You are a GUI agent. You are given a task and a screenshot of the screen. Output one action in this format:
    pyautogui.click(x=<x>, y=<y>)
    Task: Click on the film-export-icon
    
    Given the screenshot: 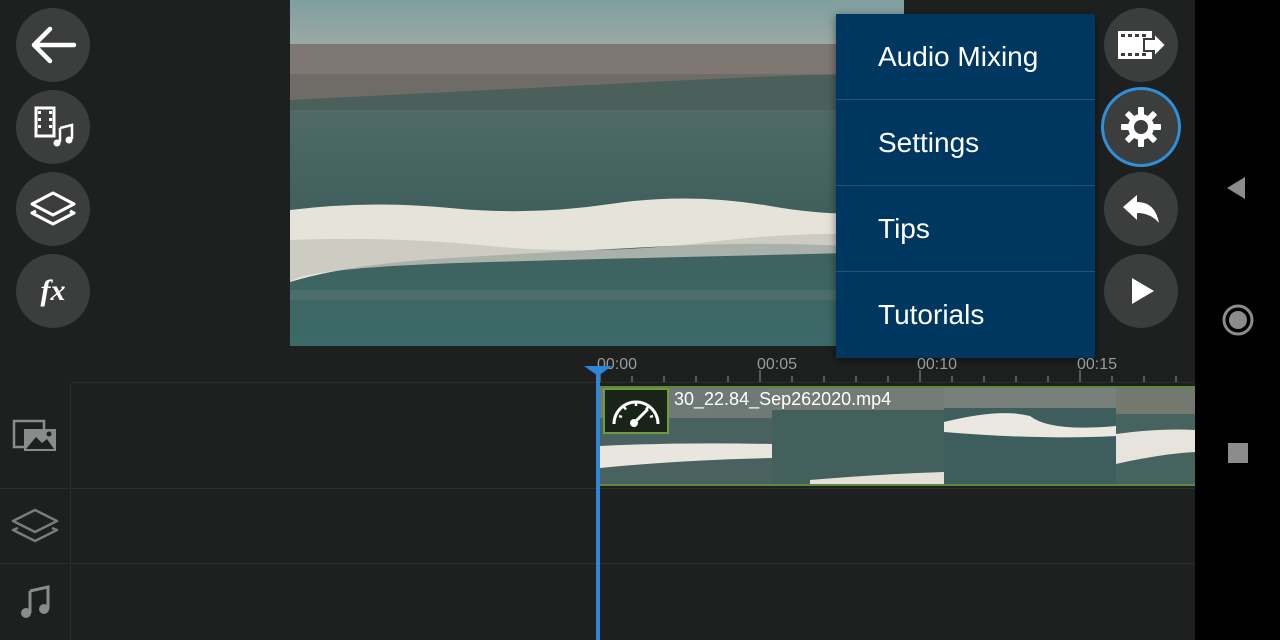 What is the action you would take?
    pyautogui.click(x=1143, y=45)
    